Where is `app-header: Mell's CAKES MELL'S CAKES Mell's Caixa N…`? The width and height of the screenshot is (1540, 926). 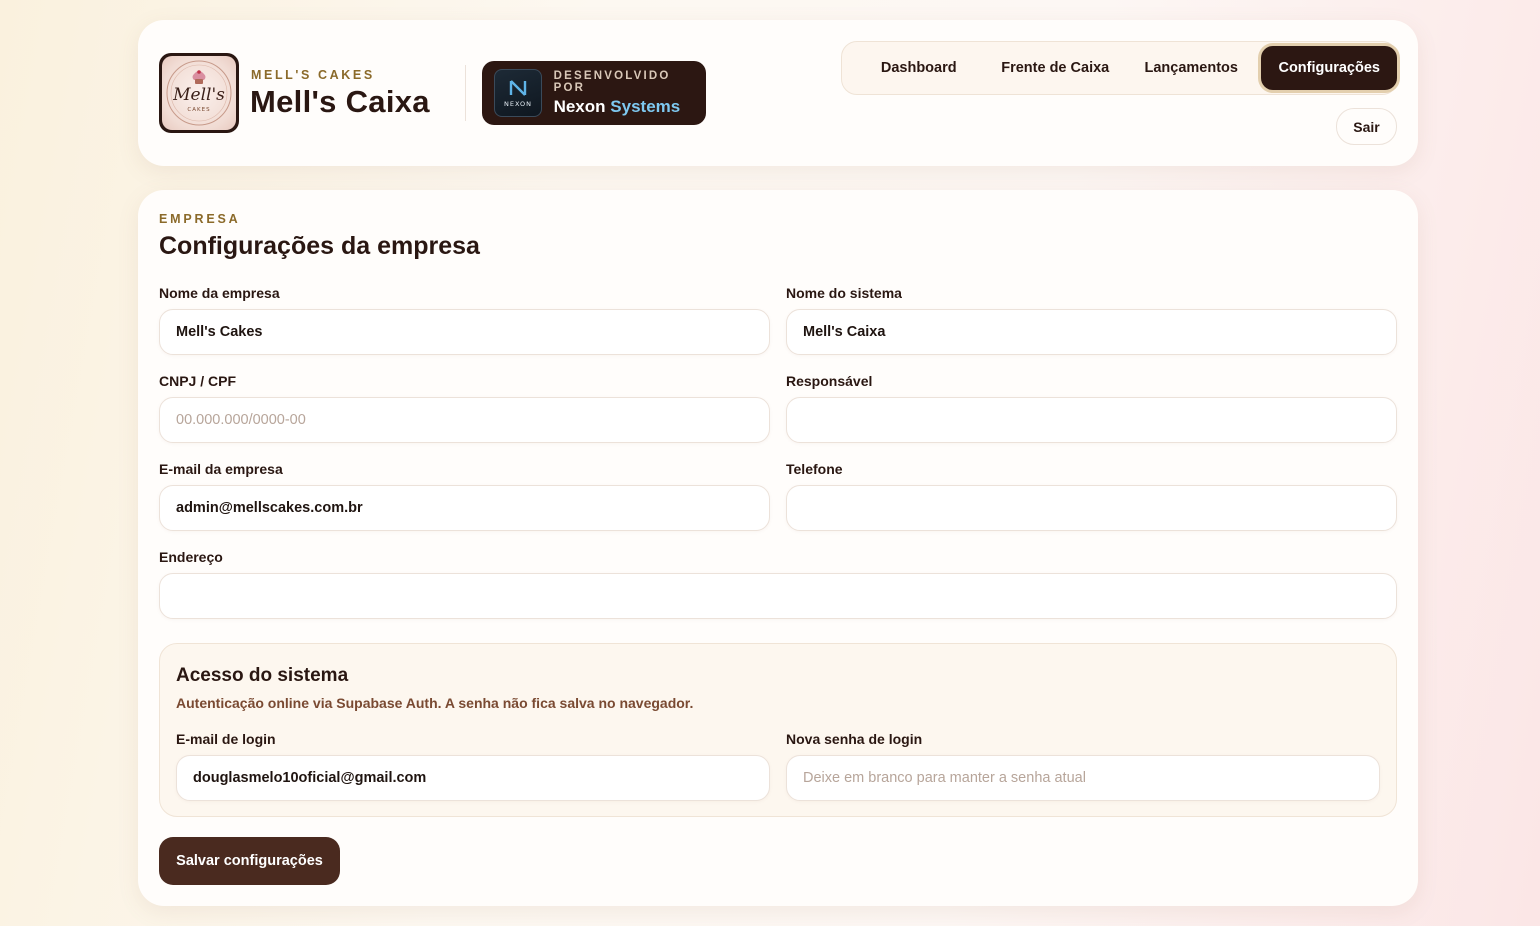 app-header: Mell's CAKES MELL'S CAKES Mell's Caixa N… is located at coordinates (778, 93).